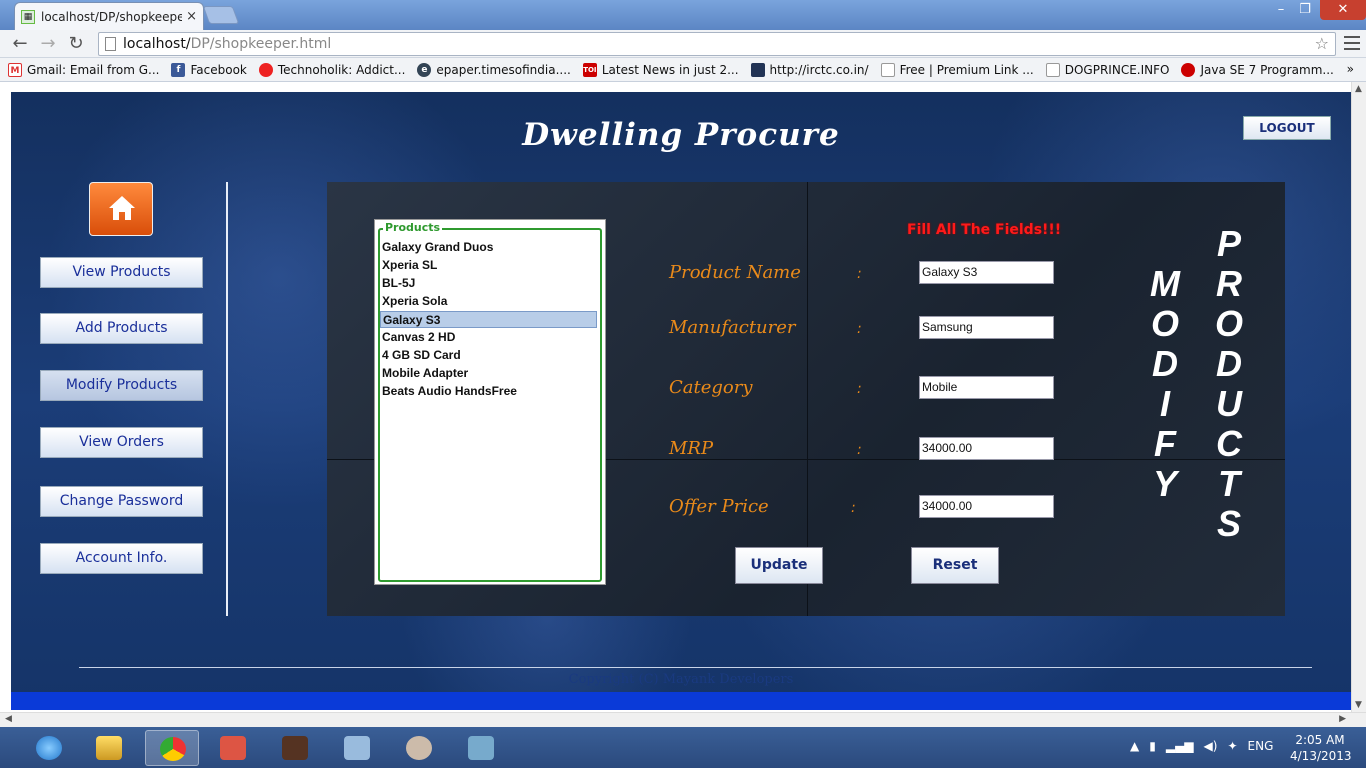  I want to click on horizontal-scrollbar: ◀ ▶, so click(683, 719).